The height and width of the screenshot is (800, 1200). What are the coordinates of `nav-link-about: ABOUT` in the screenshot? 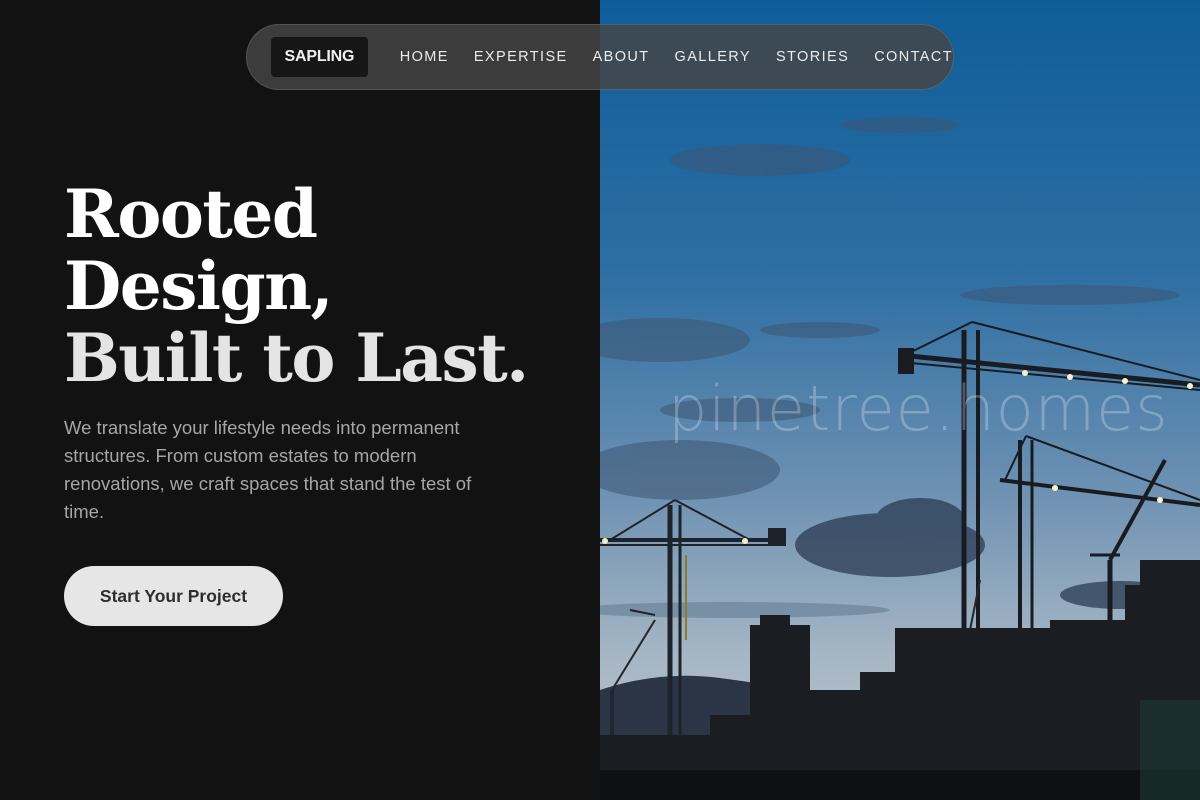 It's located at (621, 57).